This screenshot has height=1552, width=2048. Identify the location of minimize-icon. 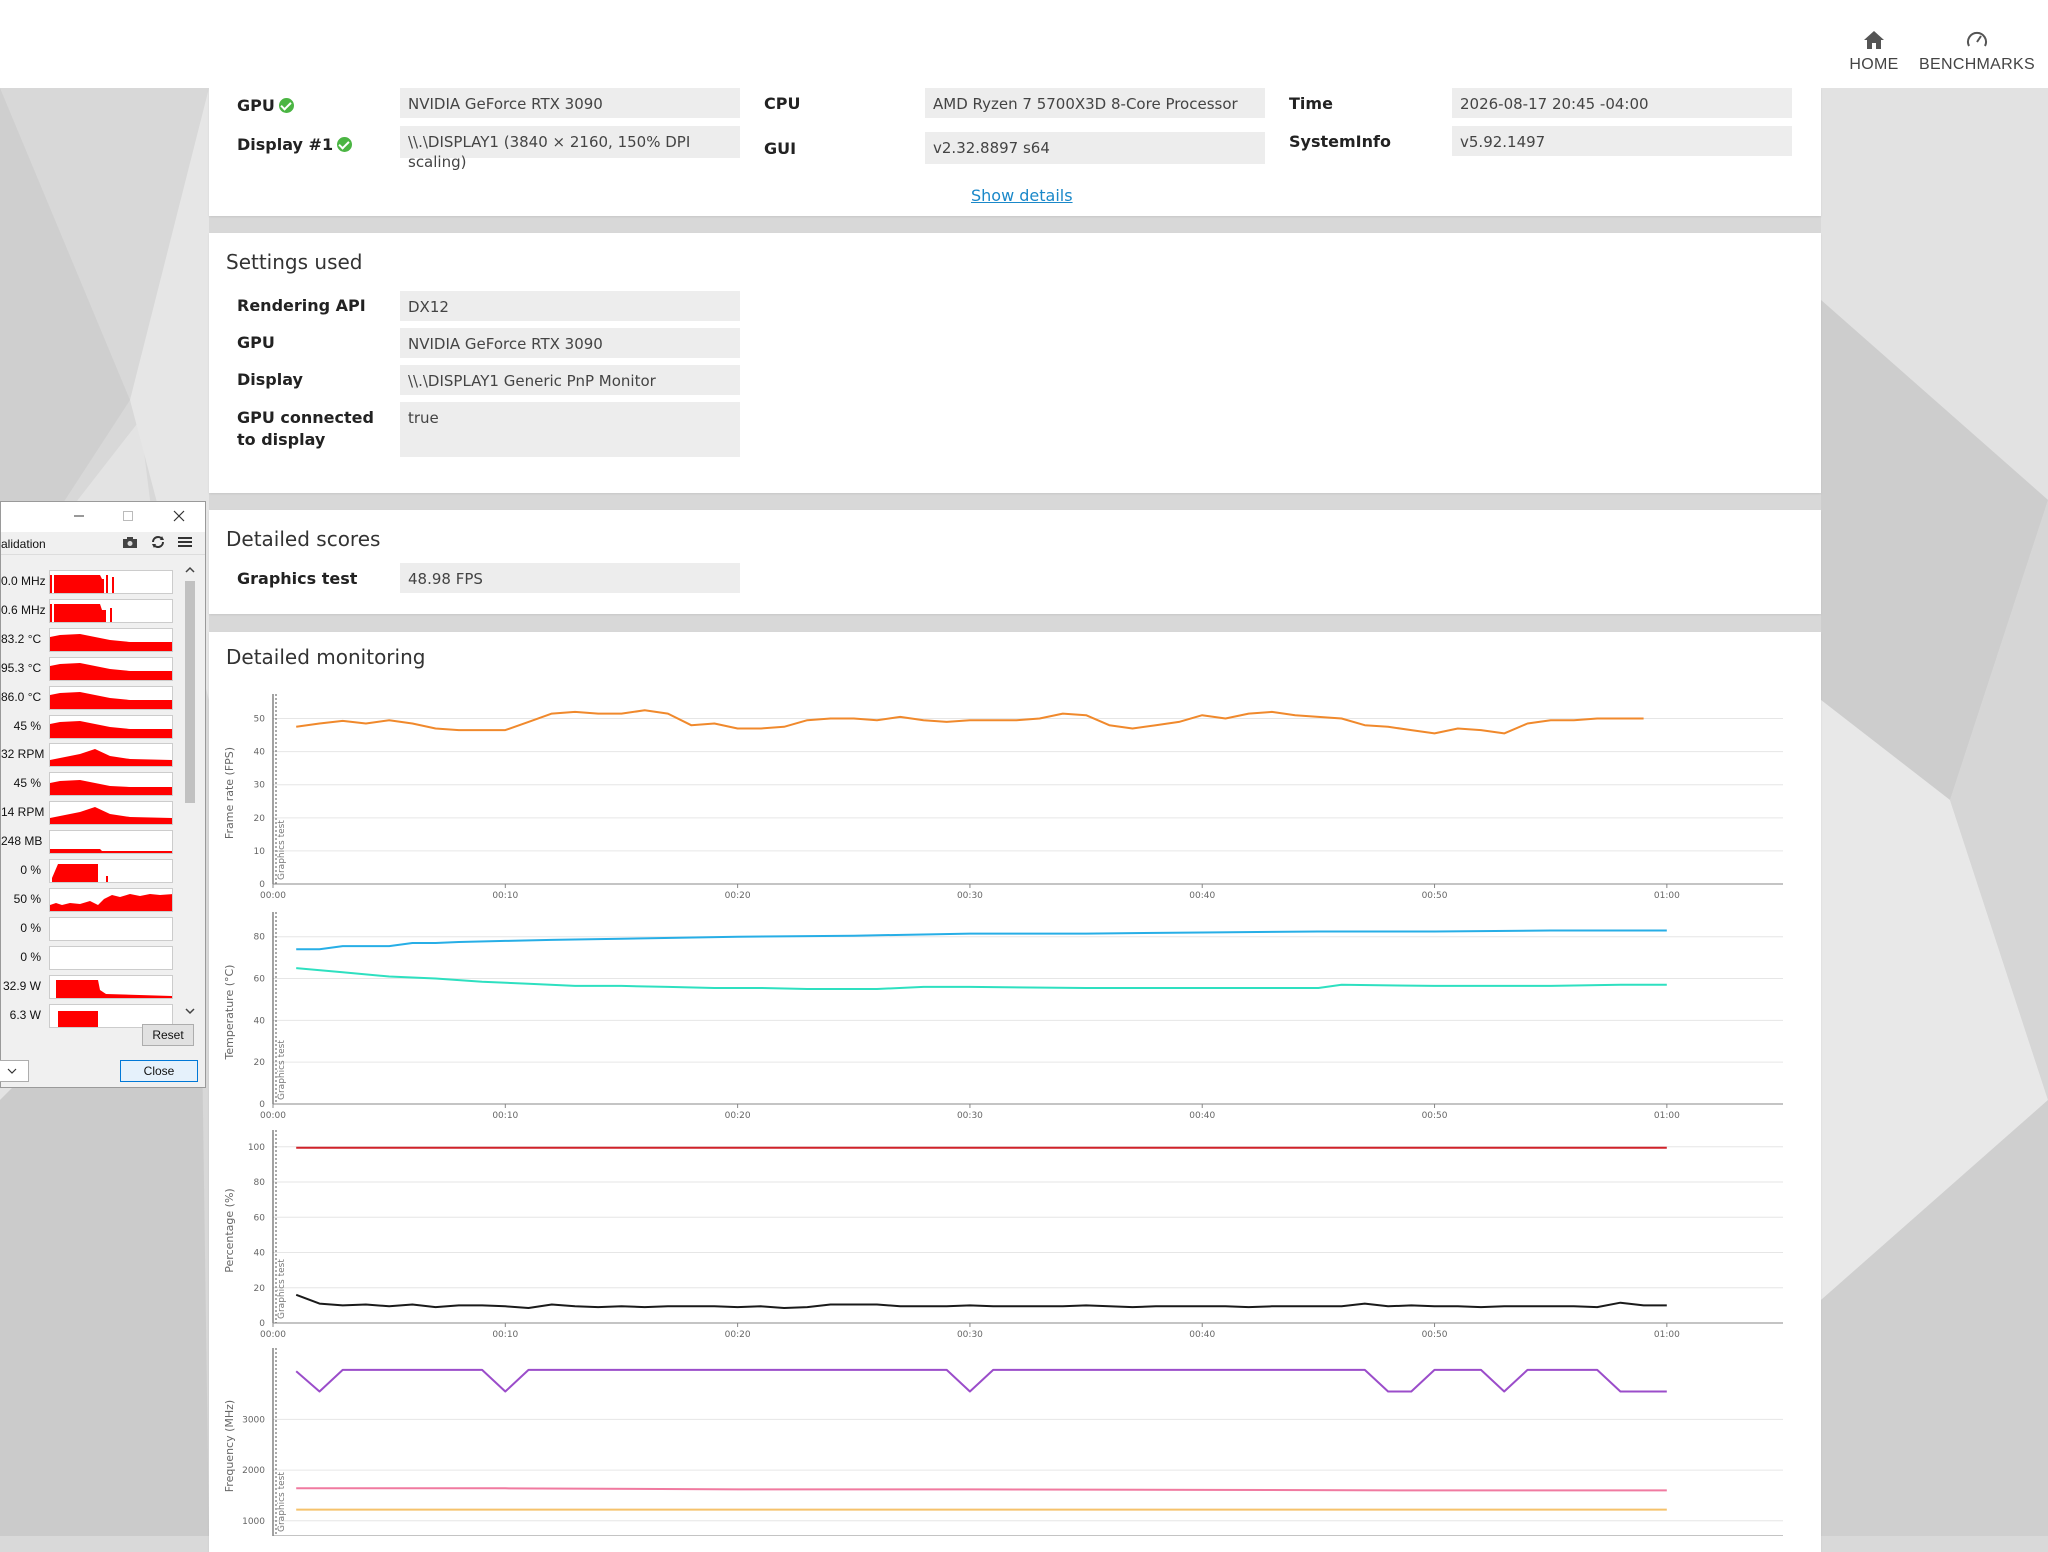
(79, 516).